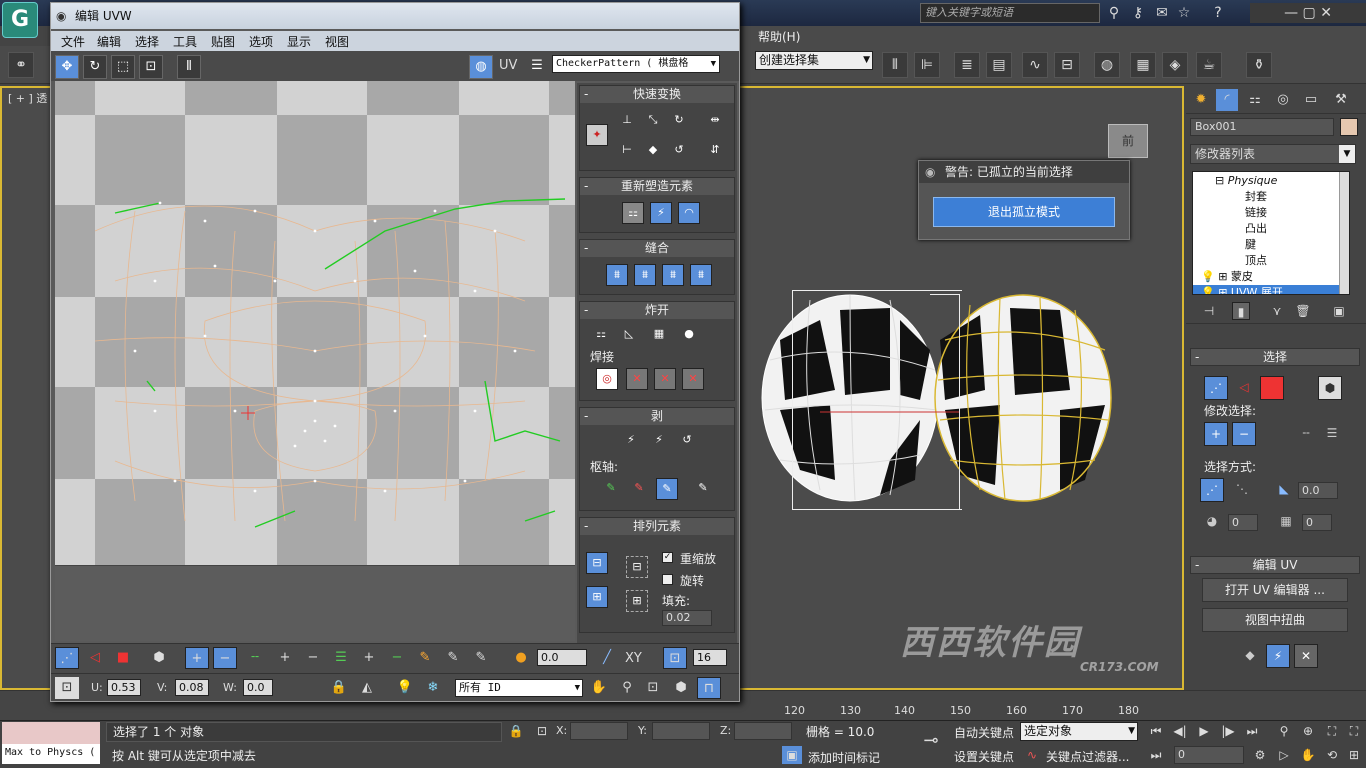 The image size is (1366, 768). Describe the element at coordinates (679, 151) in the screenshot. I see `rotate-neg-90-icon: ↺` at that location.